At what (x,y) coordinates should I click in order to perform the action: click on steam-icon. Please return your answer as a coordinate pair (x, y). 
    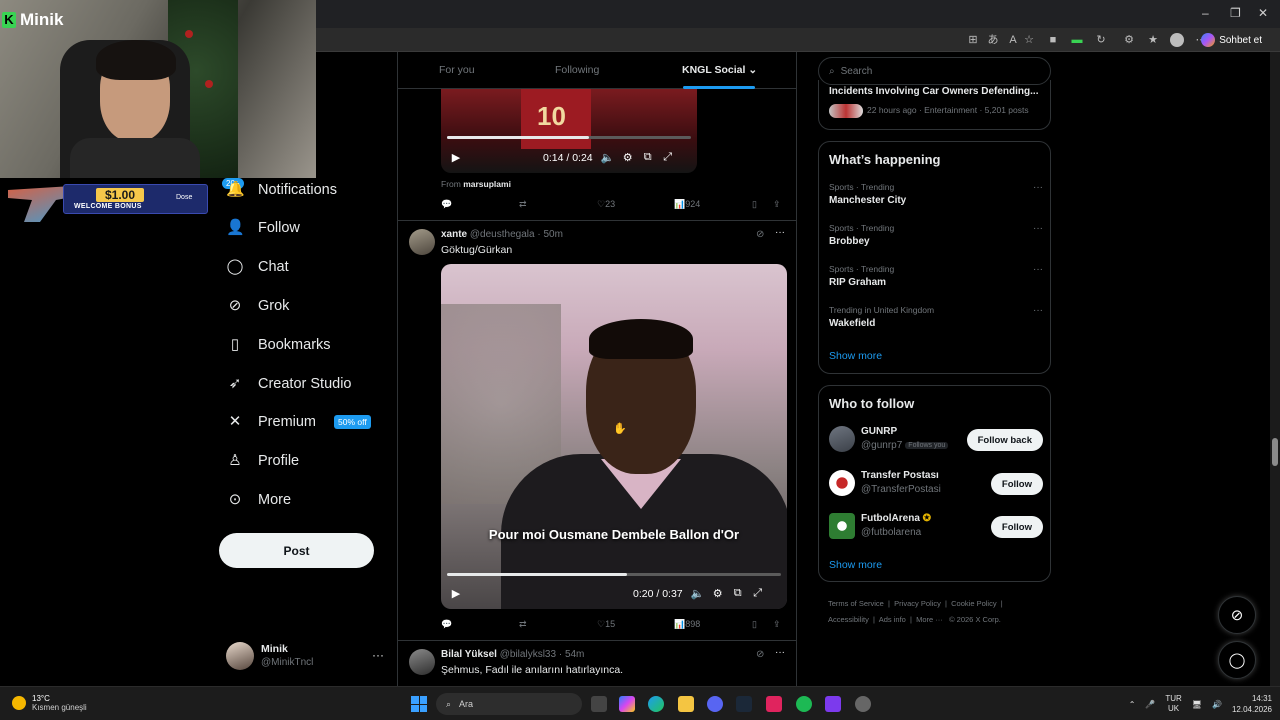
    Looking at the image, I should click on (744, 704).